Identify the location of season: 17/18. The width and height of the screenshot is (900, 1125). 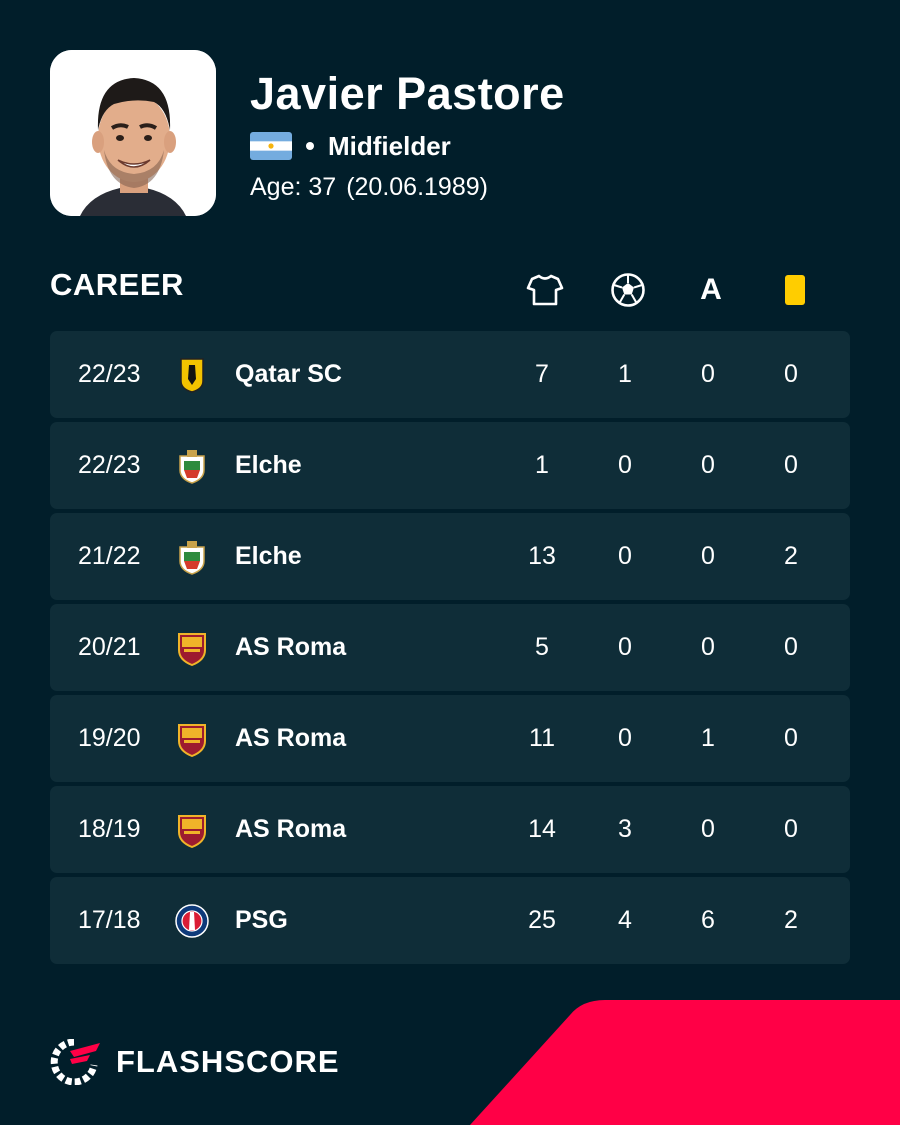
(109, 920).